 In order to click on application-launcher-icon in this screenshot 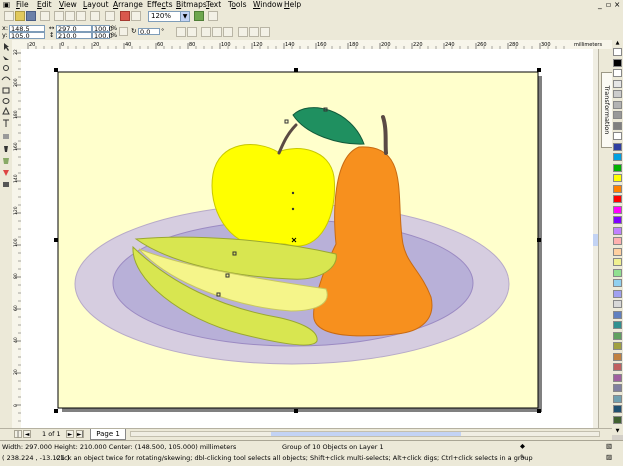, I will do `click(199, 16)`.